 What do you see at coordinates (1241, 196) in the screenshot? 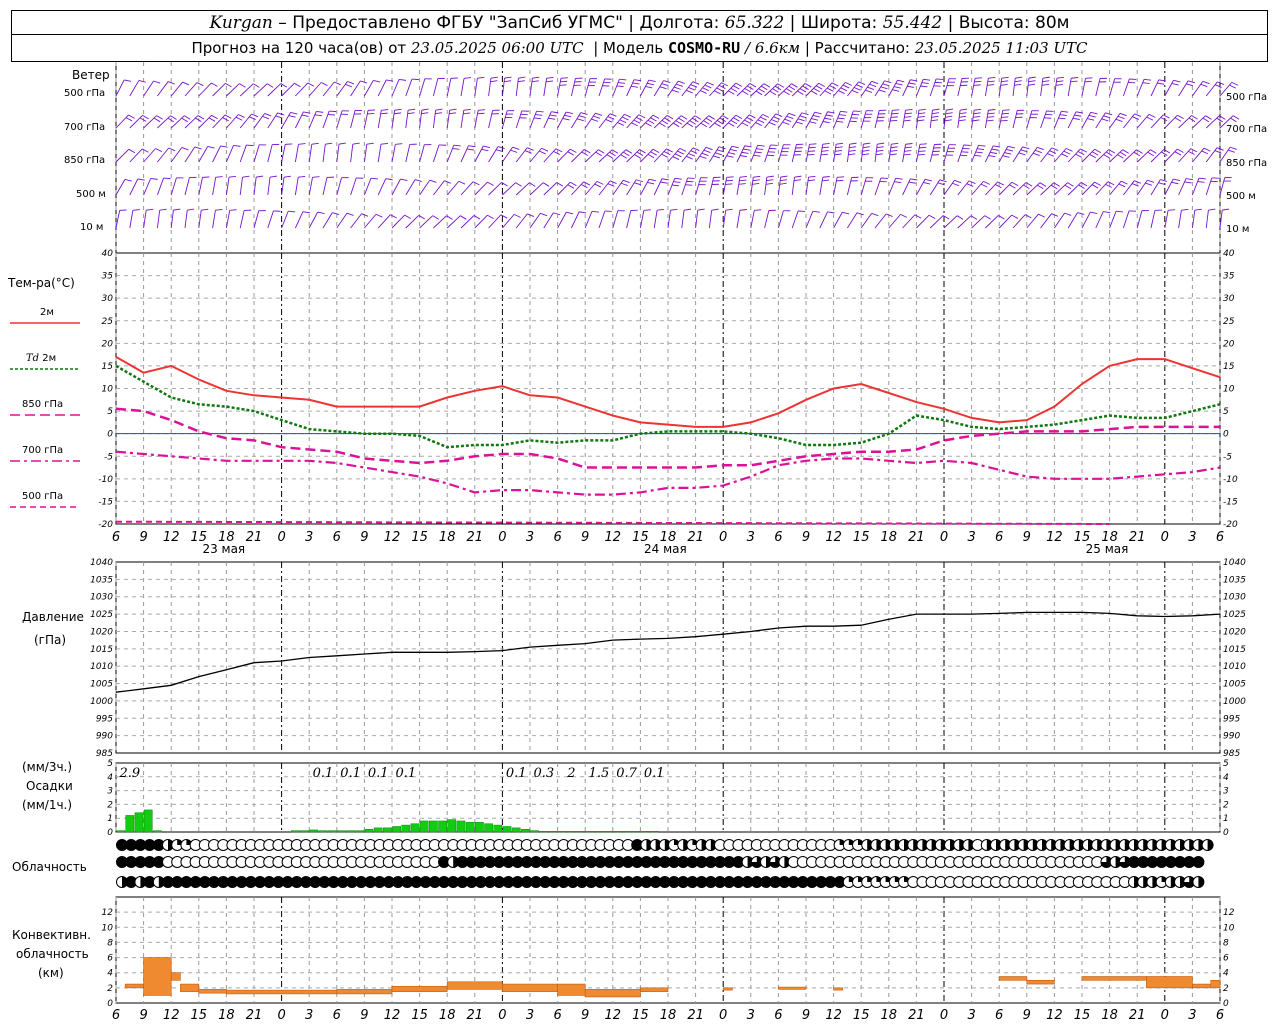
I see `wind-level-right-label: 500 м` at bounding box center [1241, 196].